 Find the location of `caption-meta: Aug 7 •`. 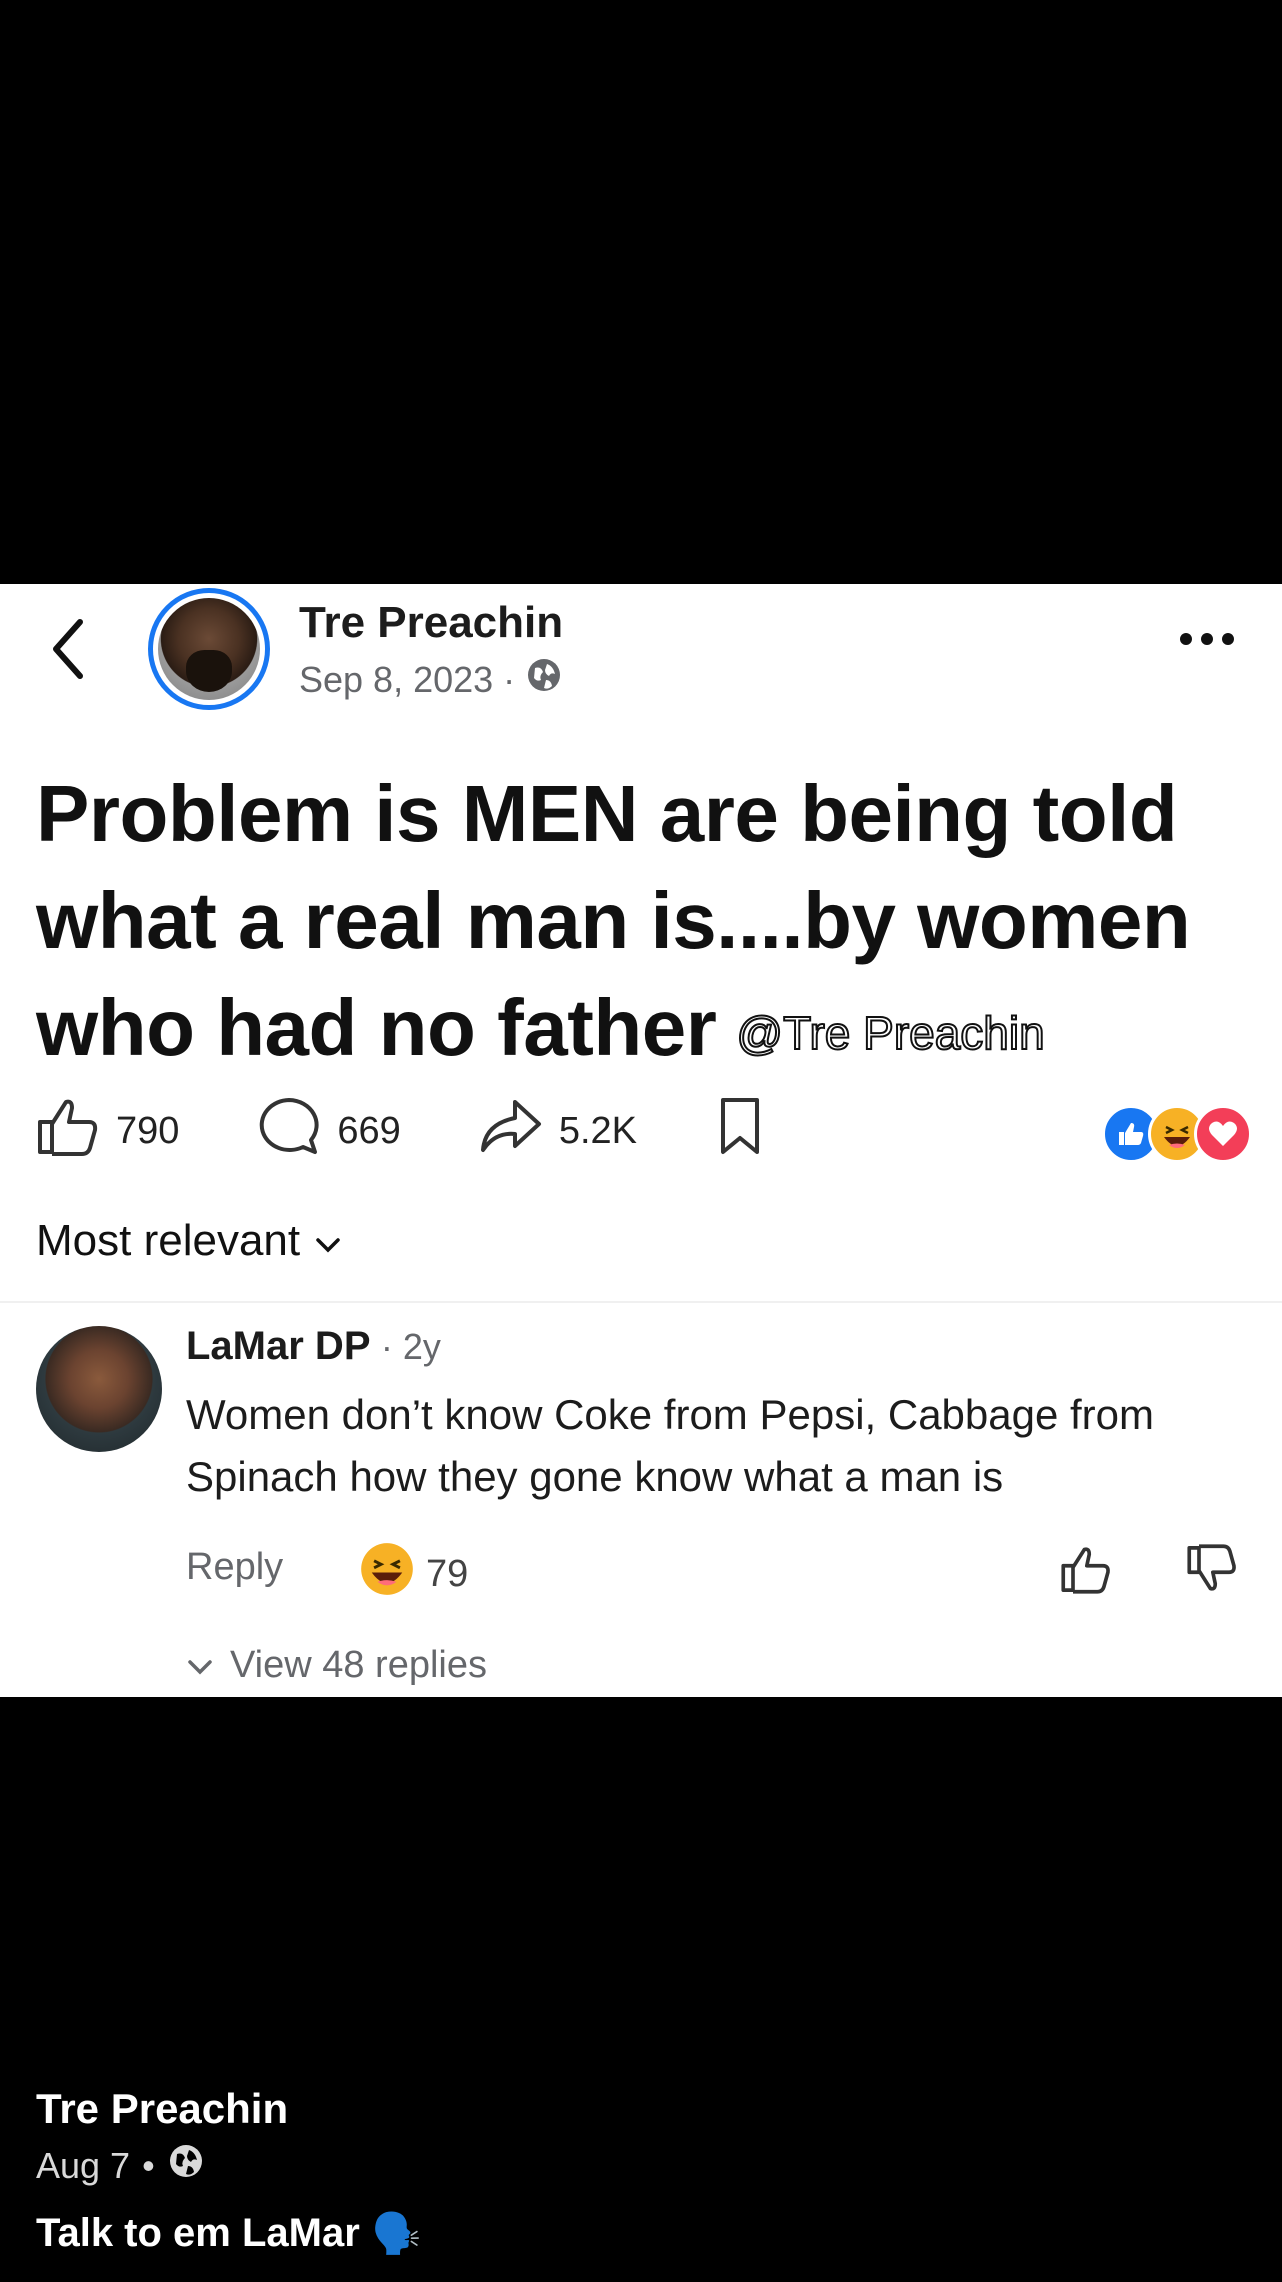

caption-meta: Aug 7 • is located at coordinates (120, 2165).